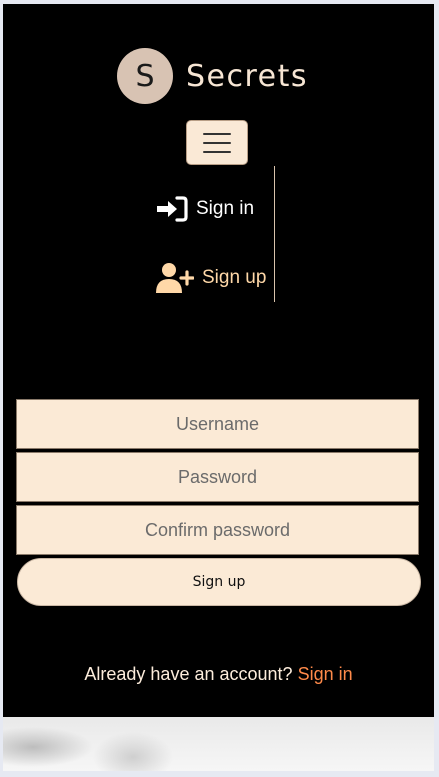 This screenshot has width=439, height=777. I want to click on logo-letter: S, so click(145, 76).